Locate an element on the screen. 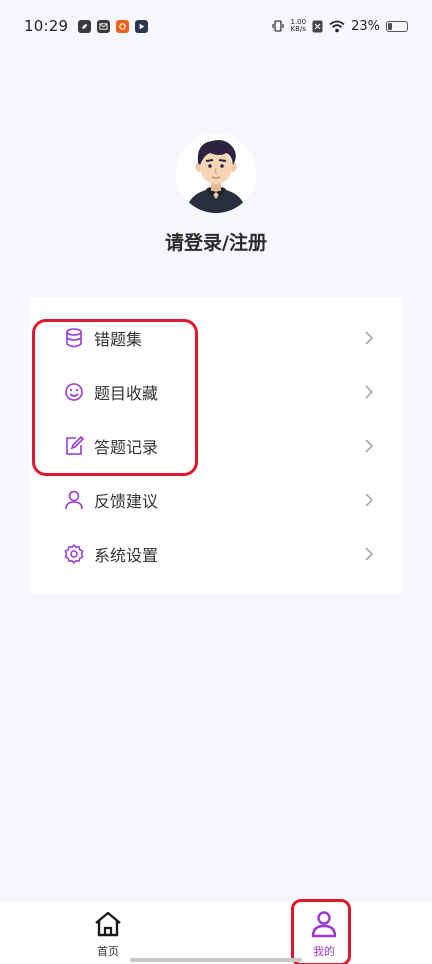 The width and height of the screenshot is (432, 964). status-right: 1.00 KB/s 23% is located at coordinates (339, 26).